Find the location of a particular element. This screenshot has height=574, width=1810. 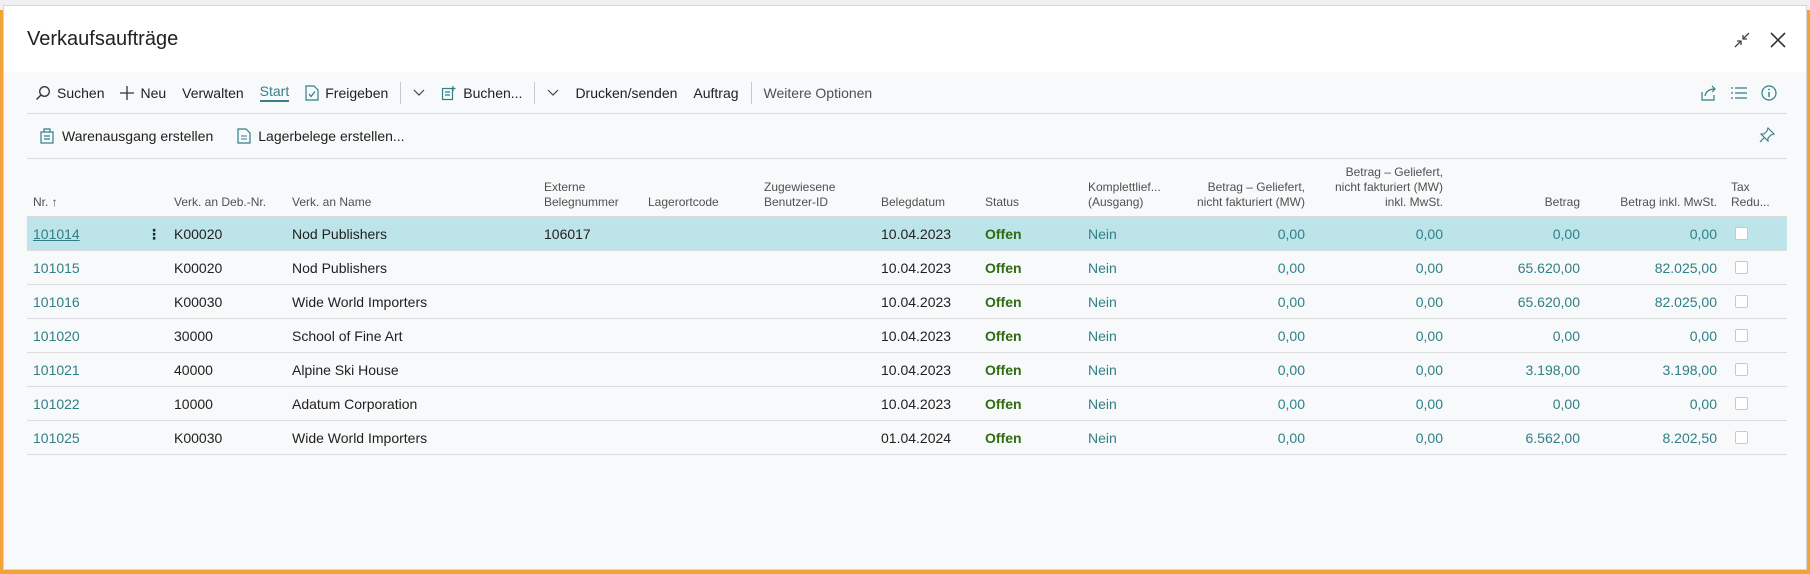

order-number-link: 101025 is located at coordinates (56, 438).